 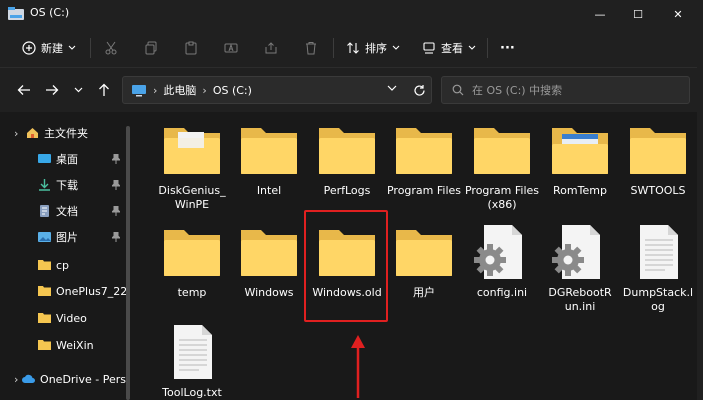 I want to click on view-label: 查看, so click(x=452, y=48).